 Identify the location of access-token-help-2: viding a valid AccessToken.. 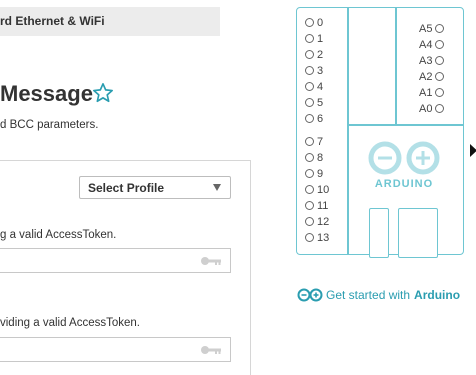
(70, 323).